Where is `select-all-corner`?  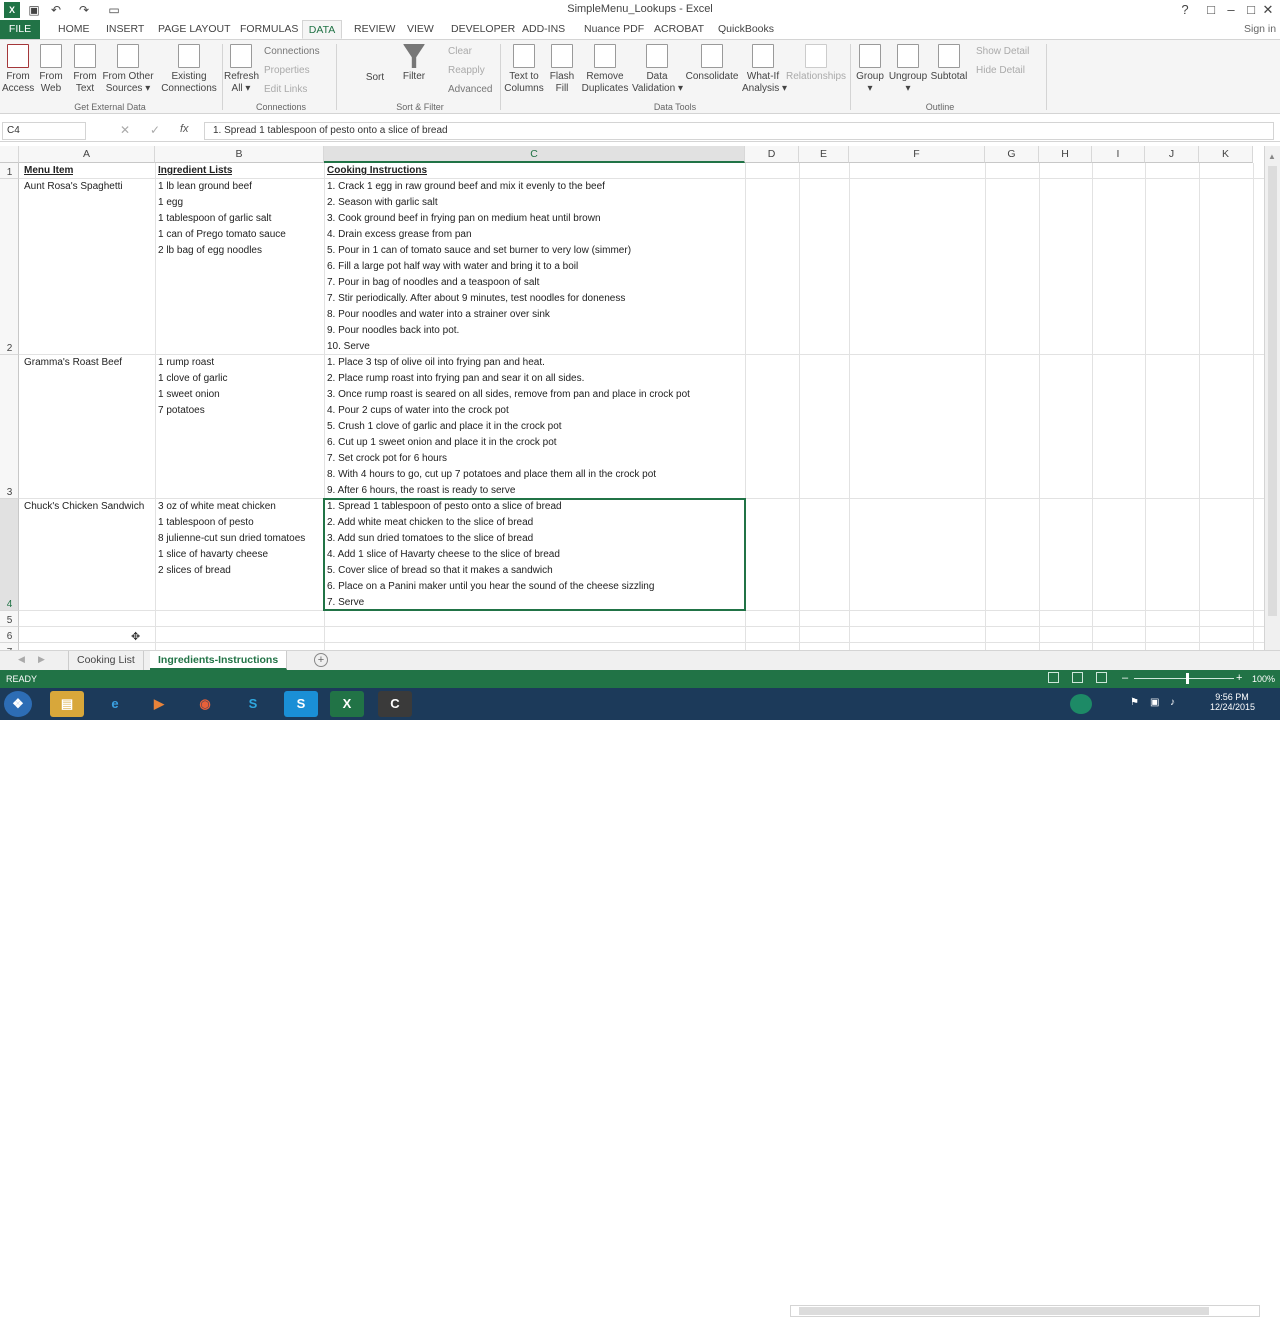 select-all-corner is located at coordinates (9, 154).